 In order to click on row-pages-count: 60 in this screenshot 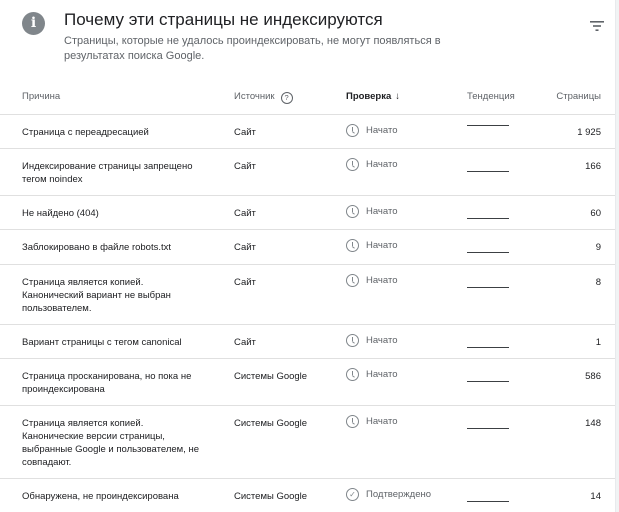, I will do `click(595, 213)`.